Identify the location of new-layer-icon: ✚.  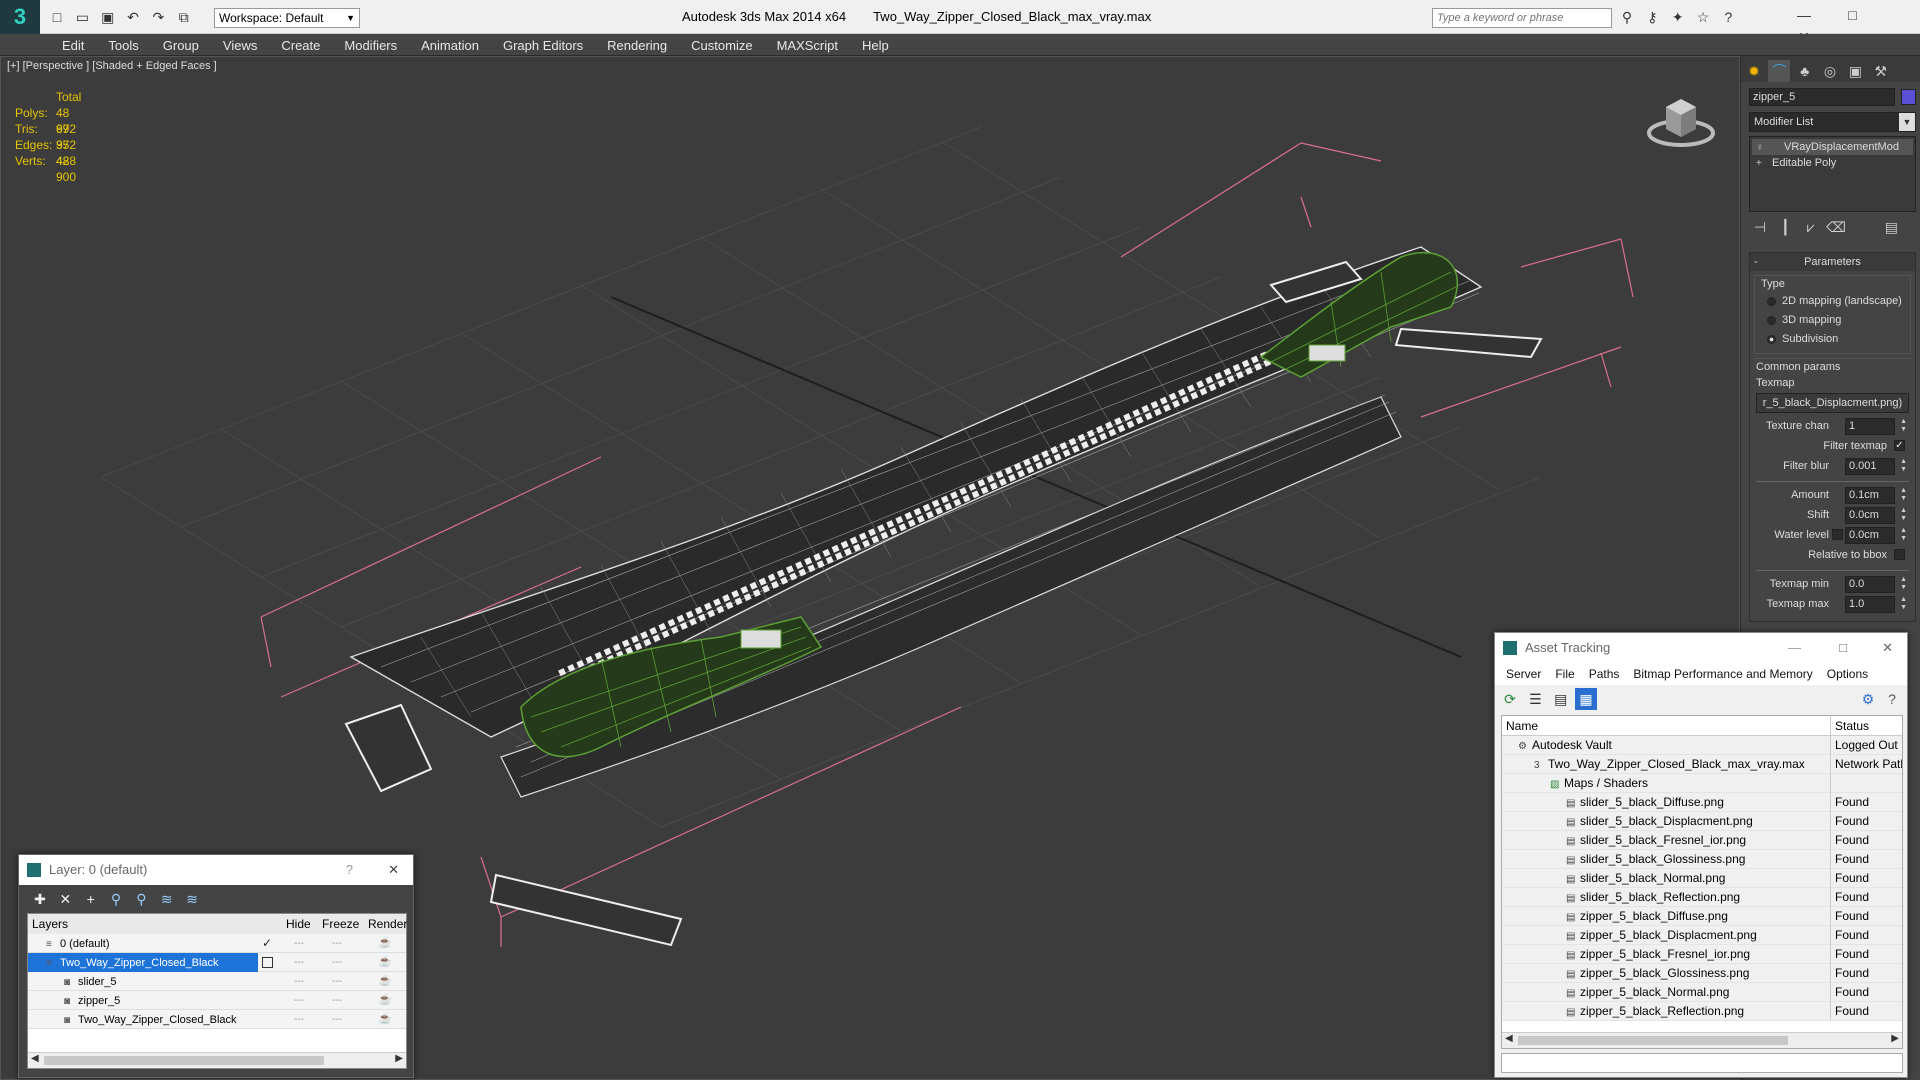
(40, 899).